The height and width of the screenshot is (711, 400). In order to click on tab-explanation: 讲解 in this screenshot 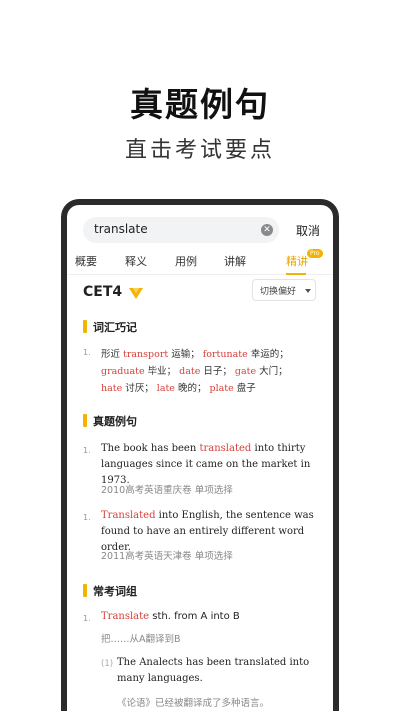, I will do `click(235, 261)`.